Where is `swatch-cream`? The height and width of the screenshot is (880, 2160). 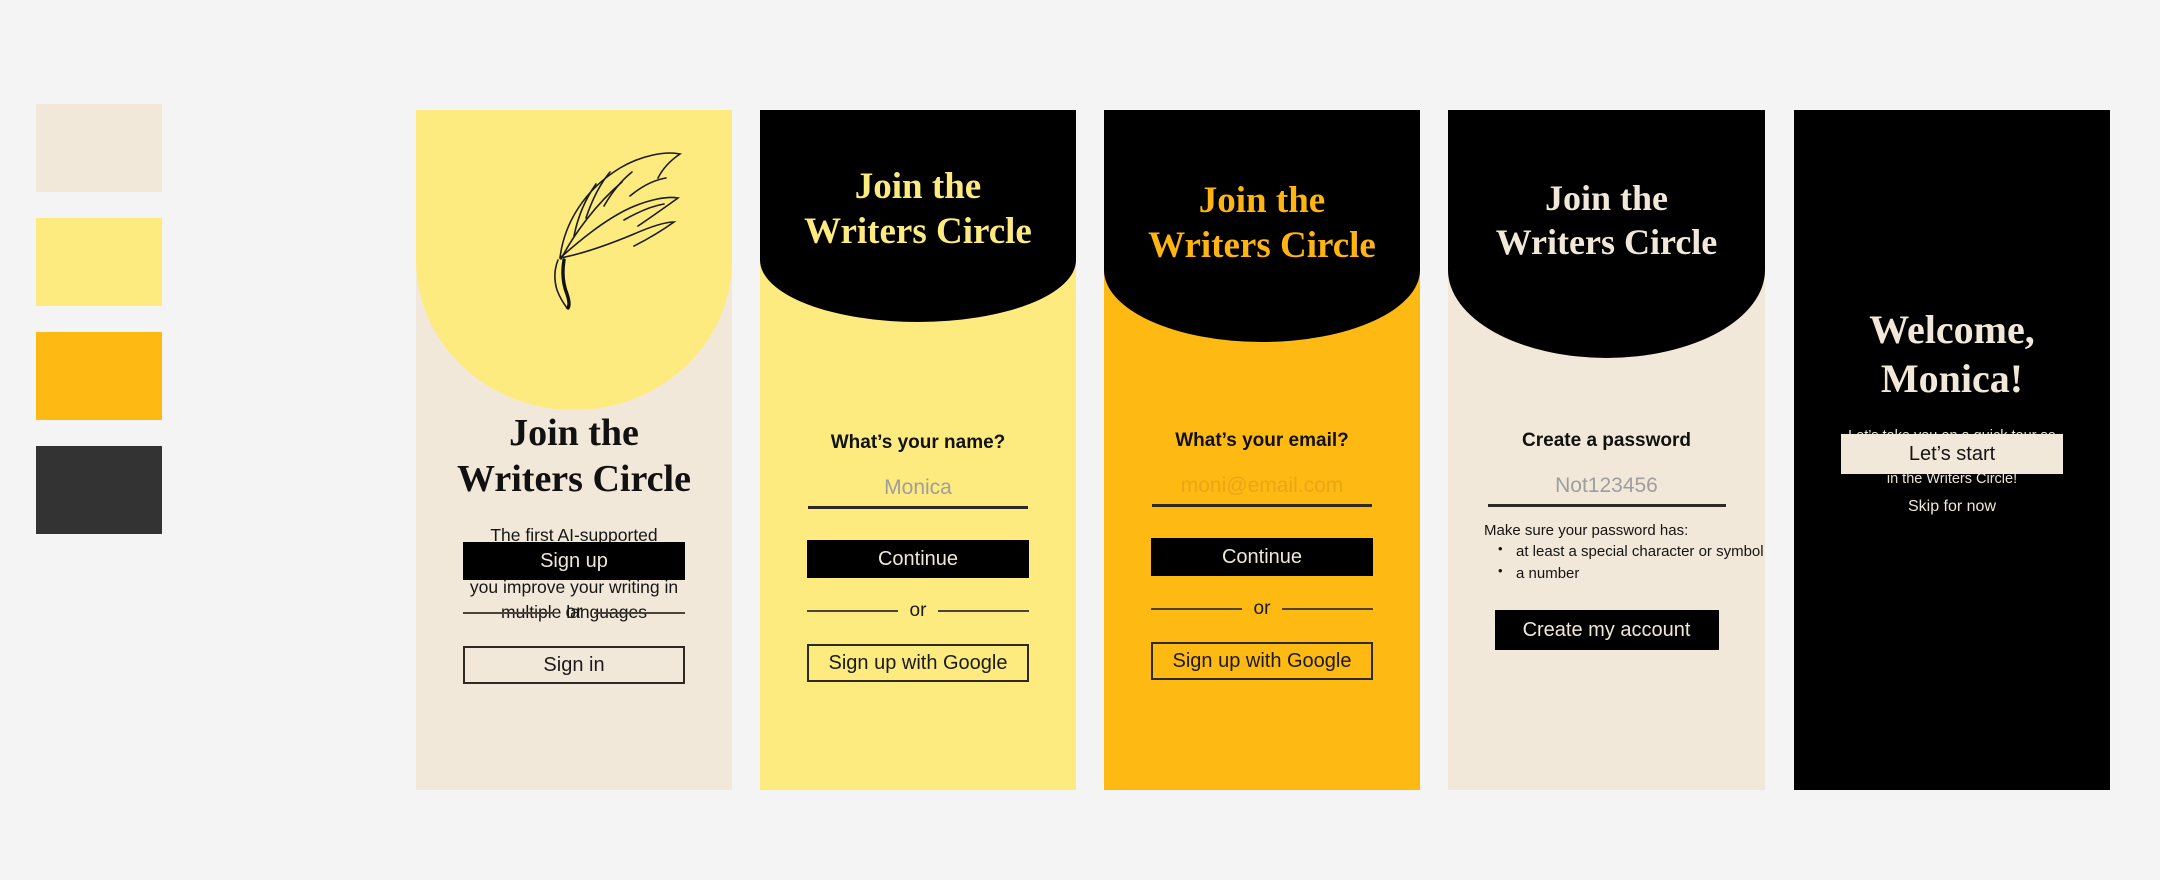 swatch-cream is located at coordinates (99, 148).